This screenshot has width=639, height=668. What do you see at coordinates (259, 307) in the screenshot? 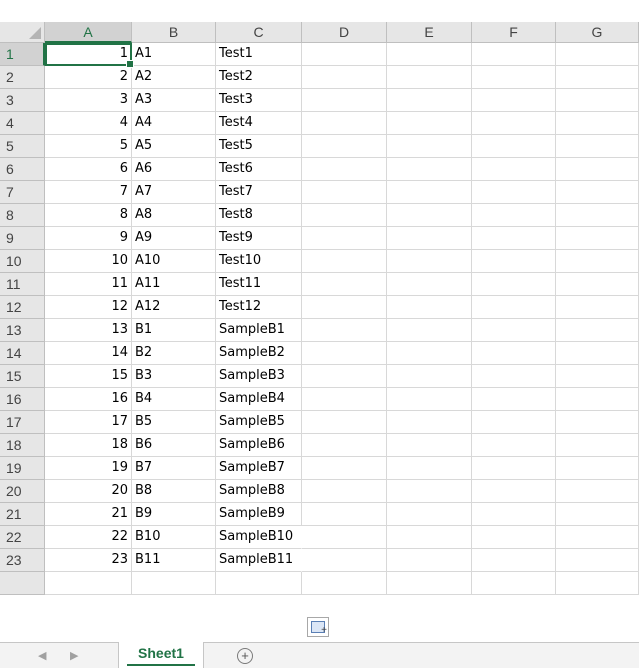
I see `cell-c: Test12` at bounding box center [259, 307].